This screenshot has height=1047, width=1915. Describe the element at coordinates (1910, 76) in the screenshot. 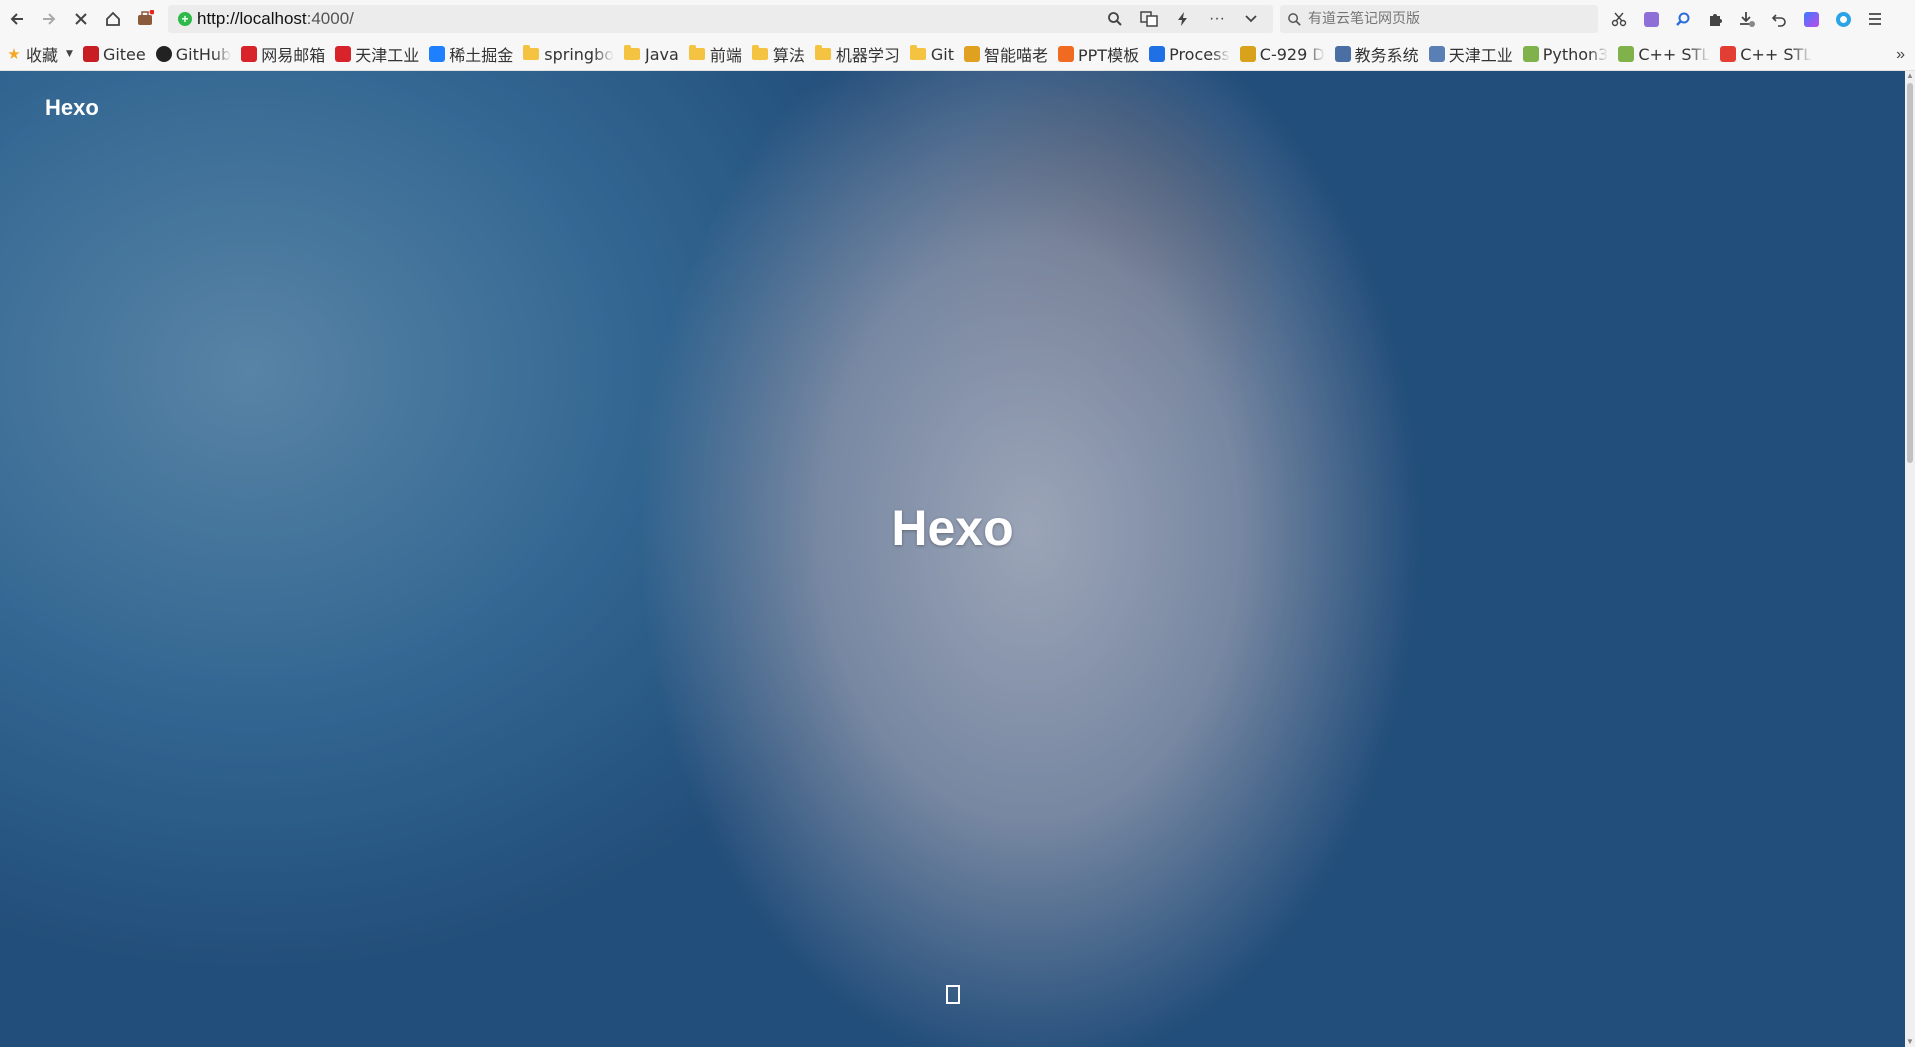

I see `scroll-up-arrow-icon: ▲` at that location.